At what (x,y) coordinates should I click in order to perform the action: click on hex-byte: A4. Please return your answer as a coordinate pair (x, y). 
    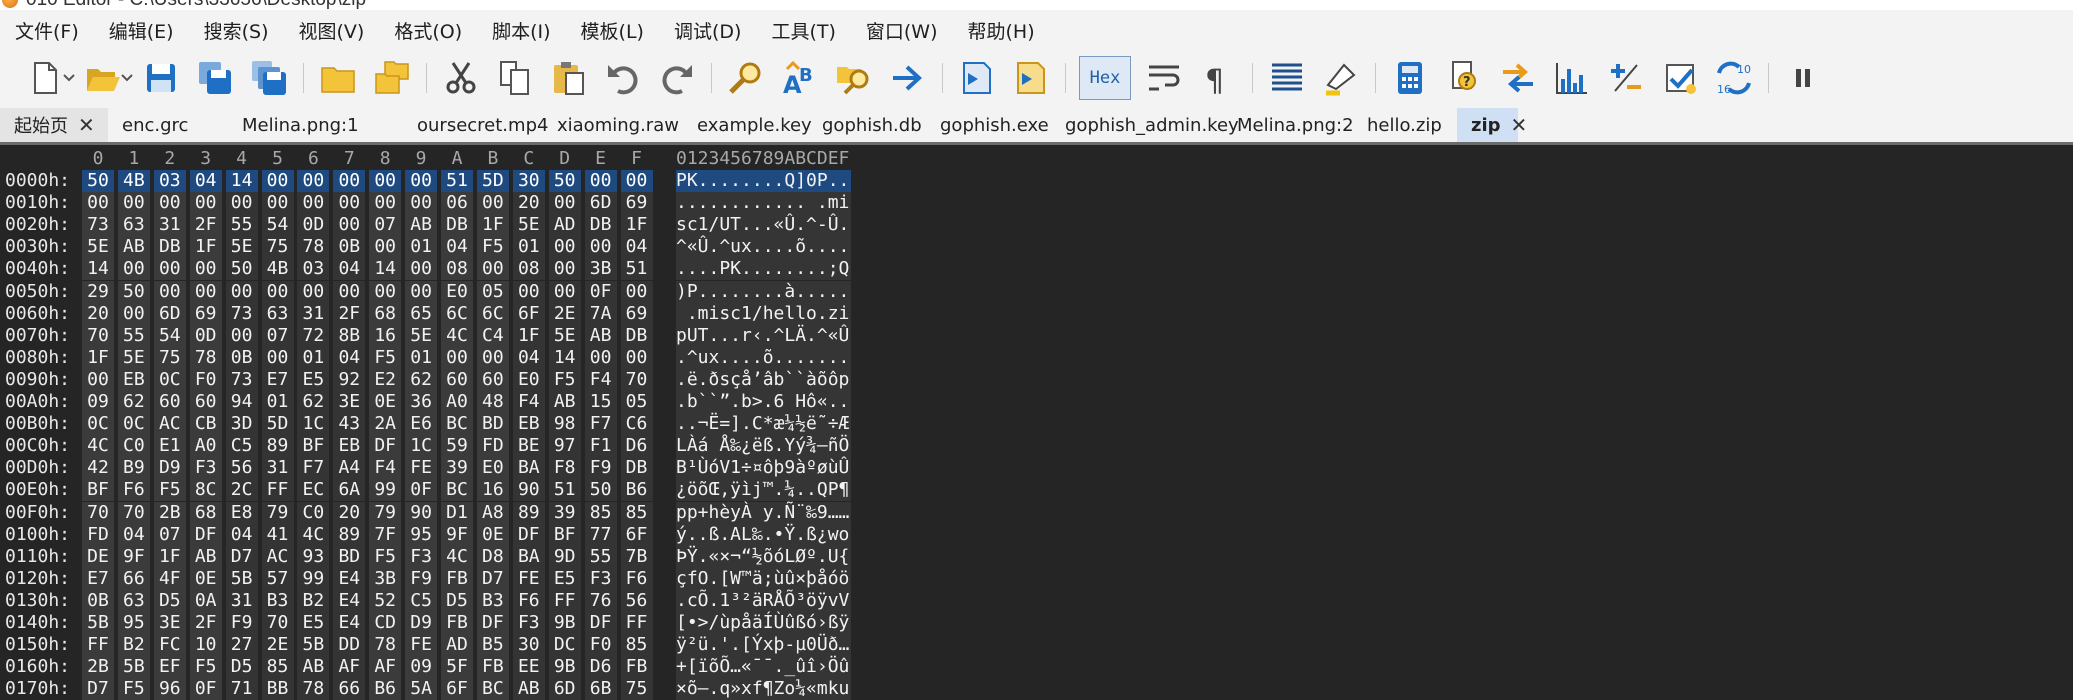
    Looking at the image, I should click on (349, 468).